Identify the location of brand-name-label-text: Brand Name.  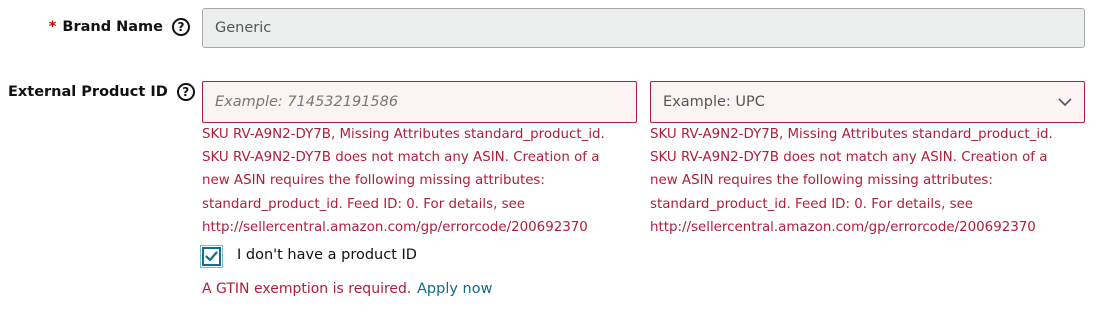
(112, 27).